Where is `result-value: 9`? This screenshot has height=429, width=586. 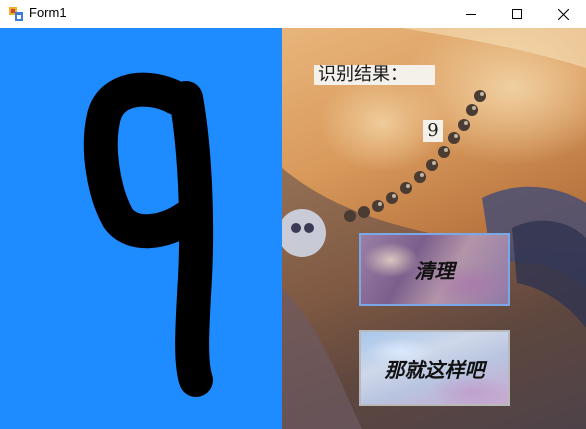 result-value: 9 is located at coordinates (433, 131).